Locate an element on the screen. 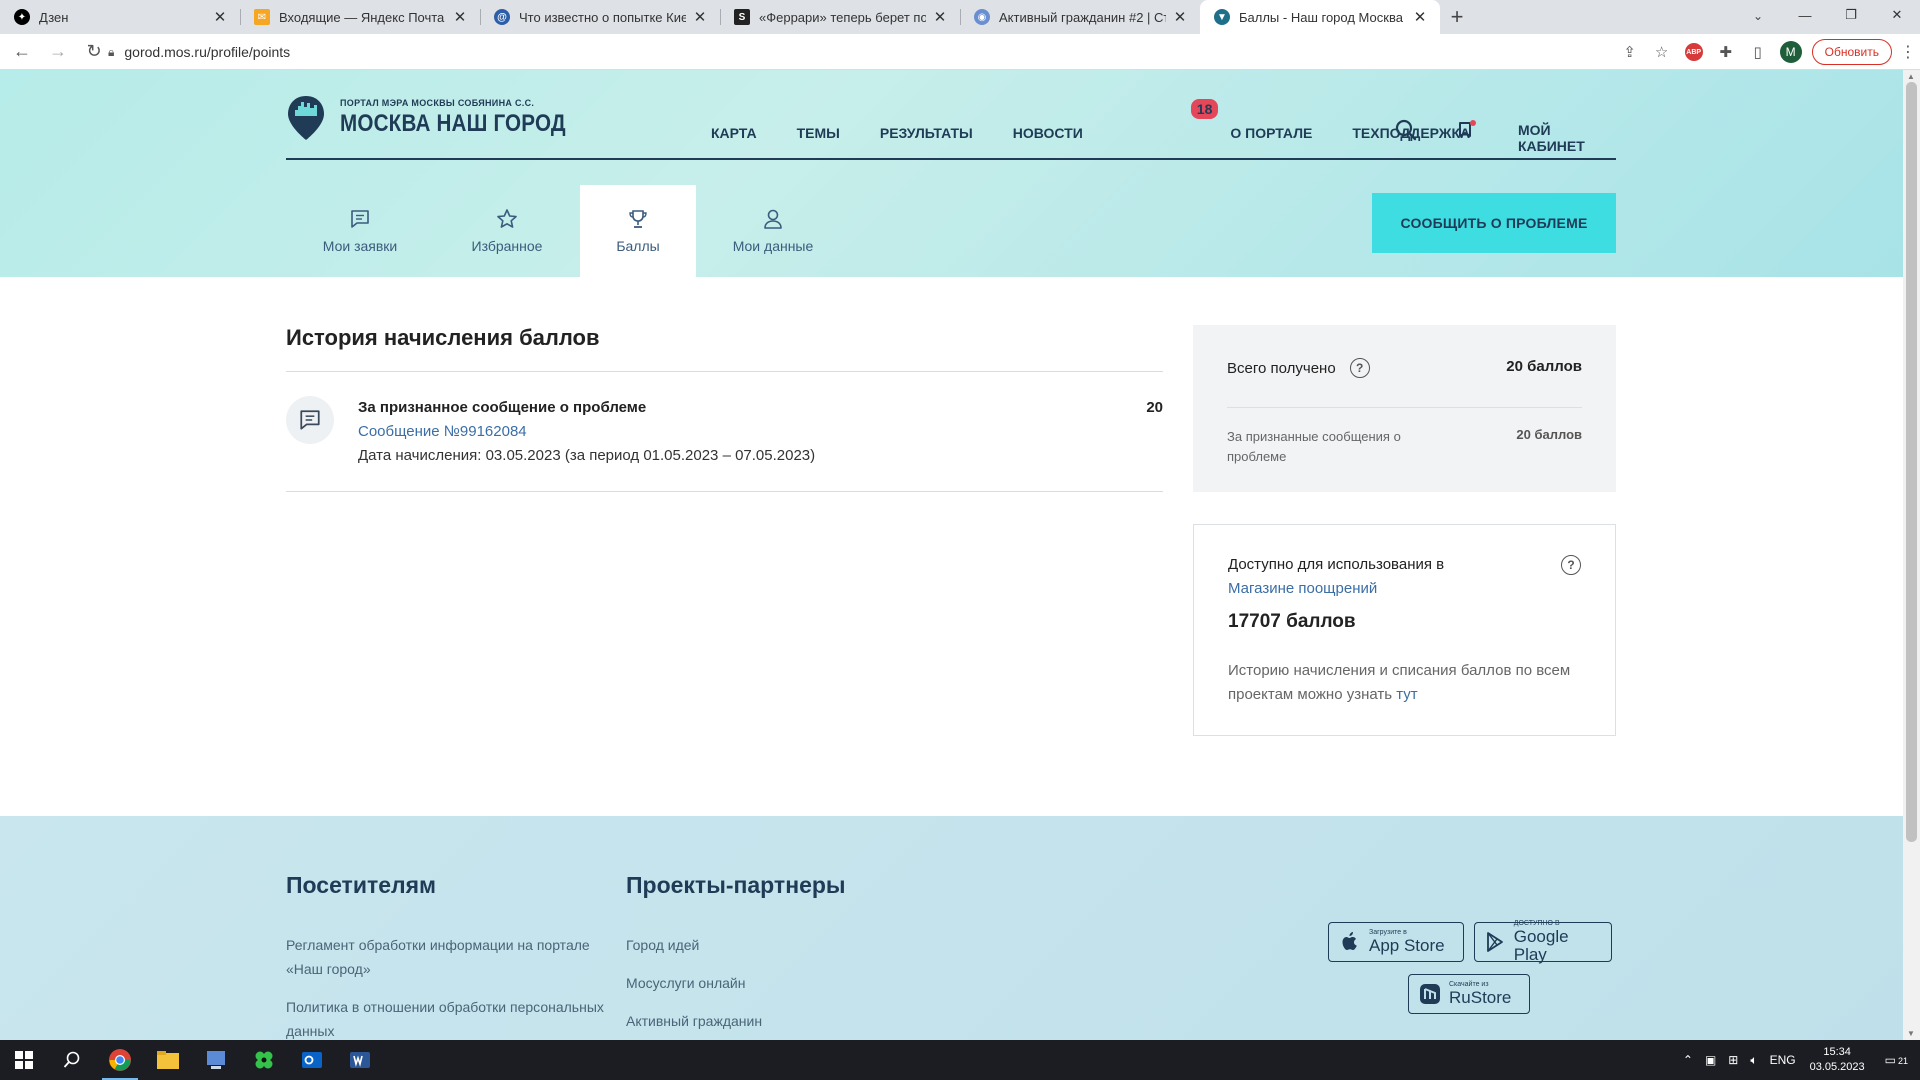 The height and width of the screenshot is (1080, 1920). network-icon: ⊞ is located at coordinates (1733, 1060).